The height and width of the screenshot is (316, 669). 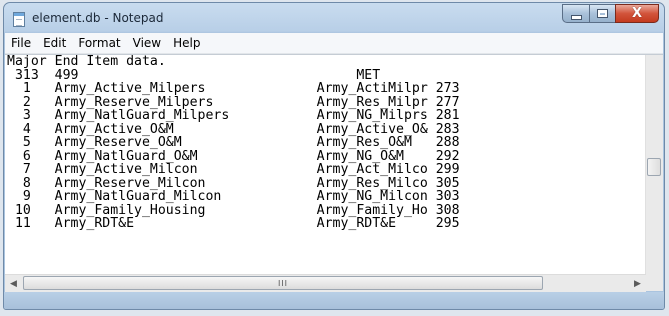 I want to click on minimize-button, so click(x=575, y=13).